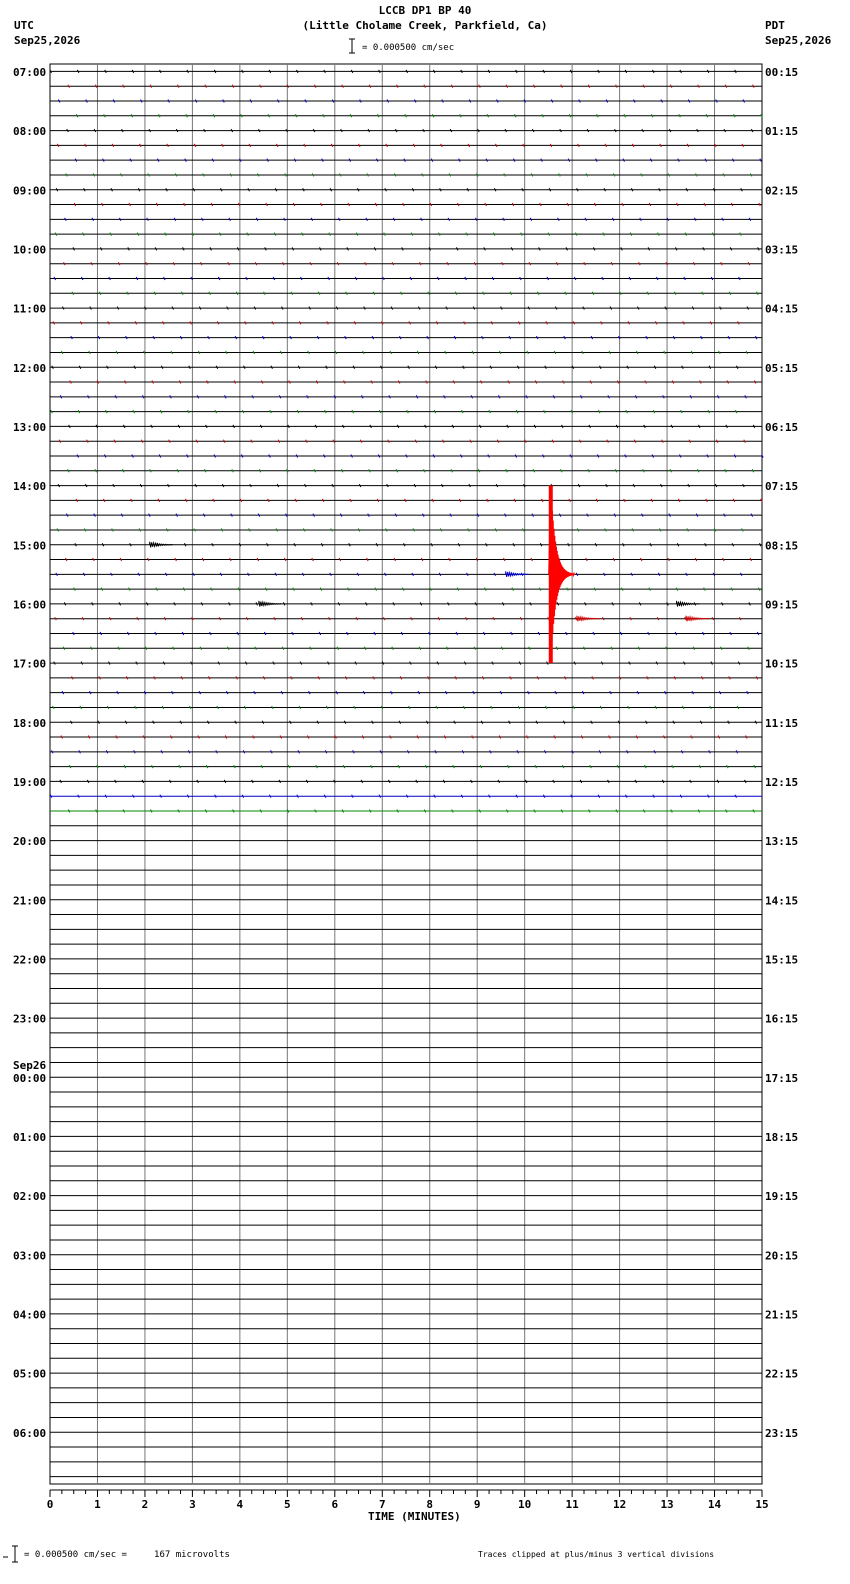  I want to click on left-hour-label: 06:00, so click(29, 1433).